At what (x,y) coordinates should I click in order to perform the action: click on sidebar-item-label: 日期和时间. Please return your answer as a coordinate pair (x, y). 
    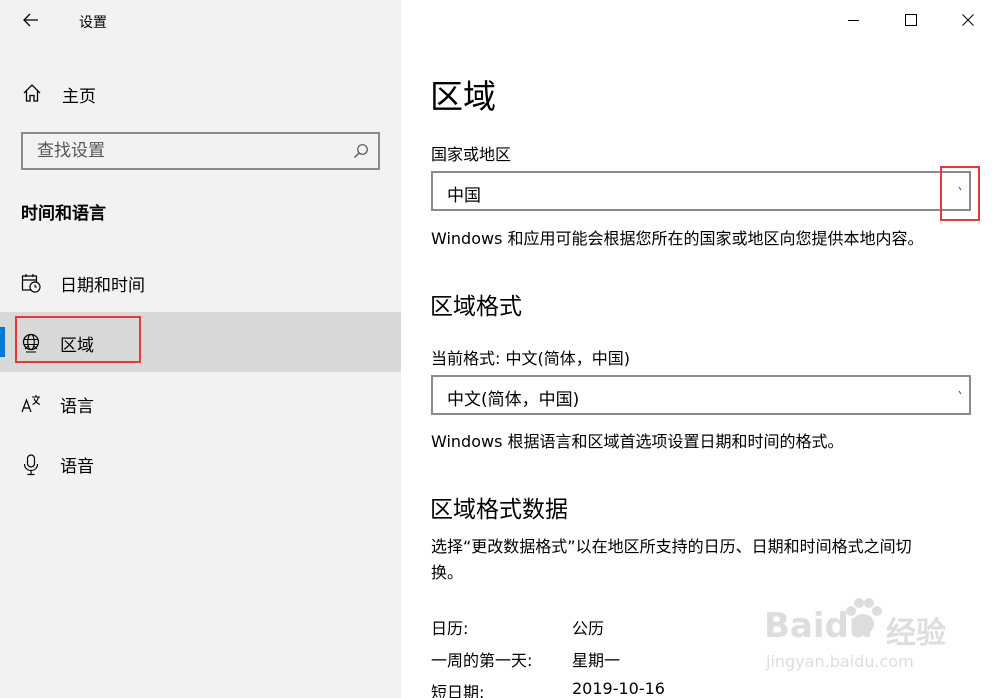
    Looking at the image, I should click on (102, 286).